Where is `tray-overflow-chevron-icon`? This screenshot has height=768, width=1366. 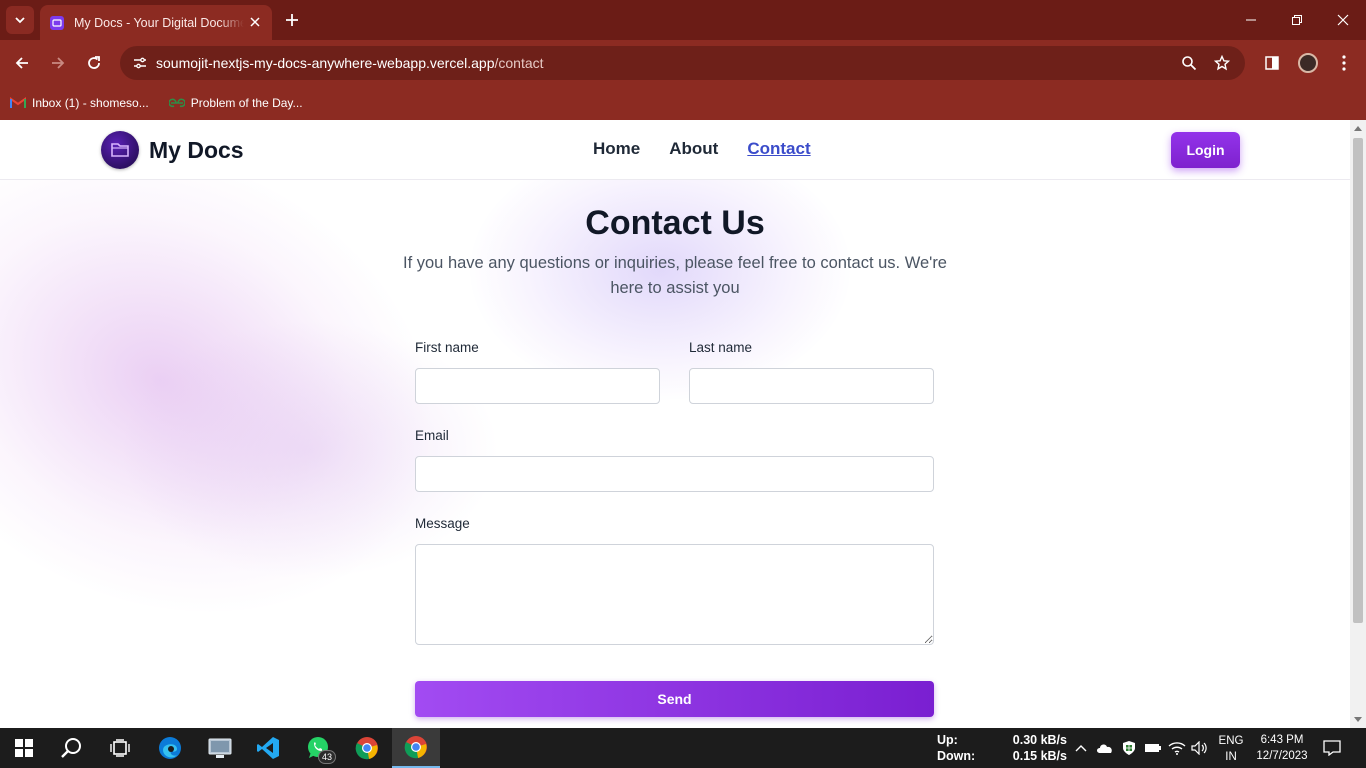
tray-overflow-chevron-icon is located at coordinates (1081, 748).